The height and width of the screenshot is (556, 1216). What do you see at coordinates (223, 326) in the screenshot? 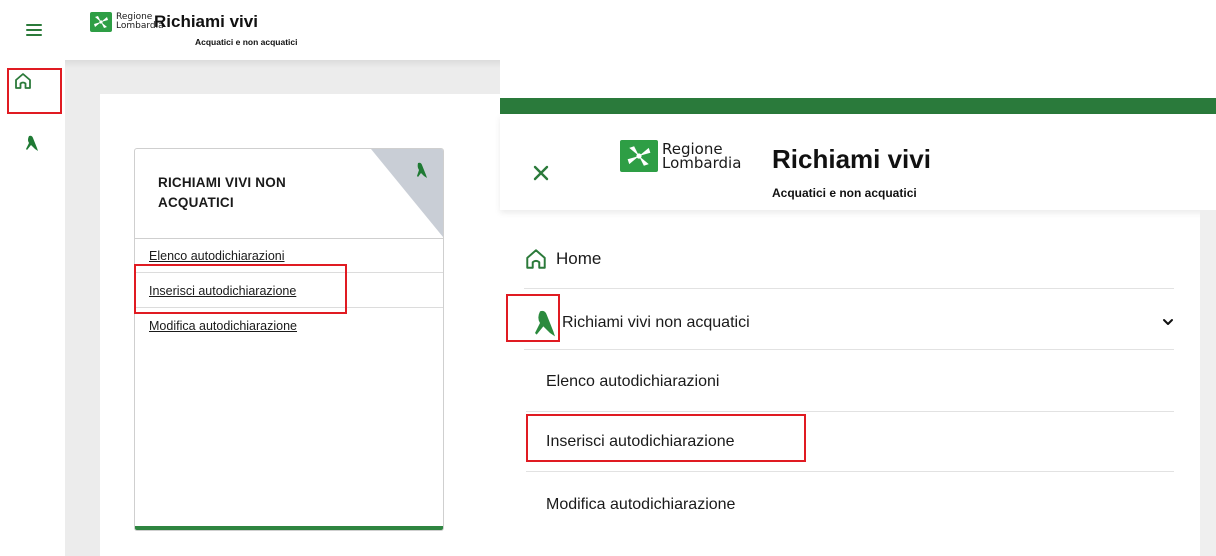
I see `card-link-modifica: Modifica autodichiarazione` at bounding box center [223, 326].